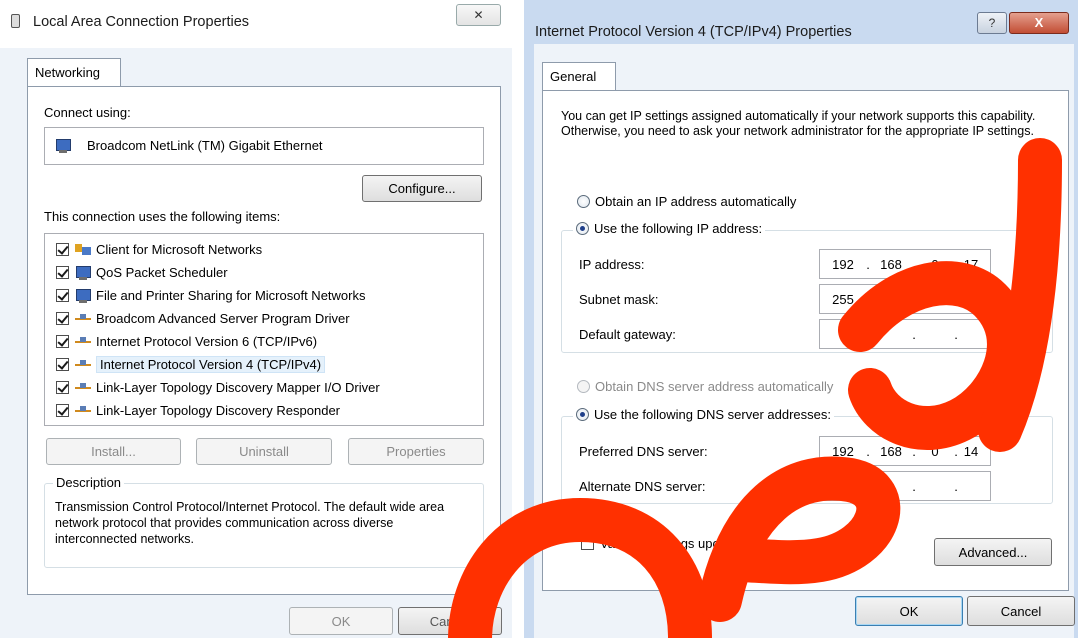  I want to click on default-gateway-label: Default gateway:, so click(627, 334).